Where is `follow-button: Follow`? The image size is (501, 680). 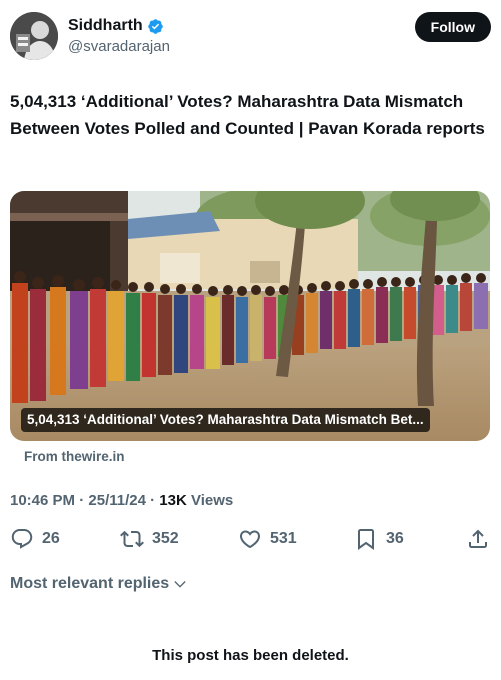
follow-button: Follow is located at coordinates (452, 27).